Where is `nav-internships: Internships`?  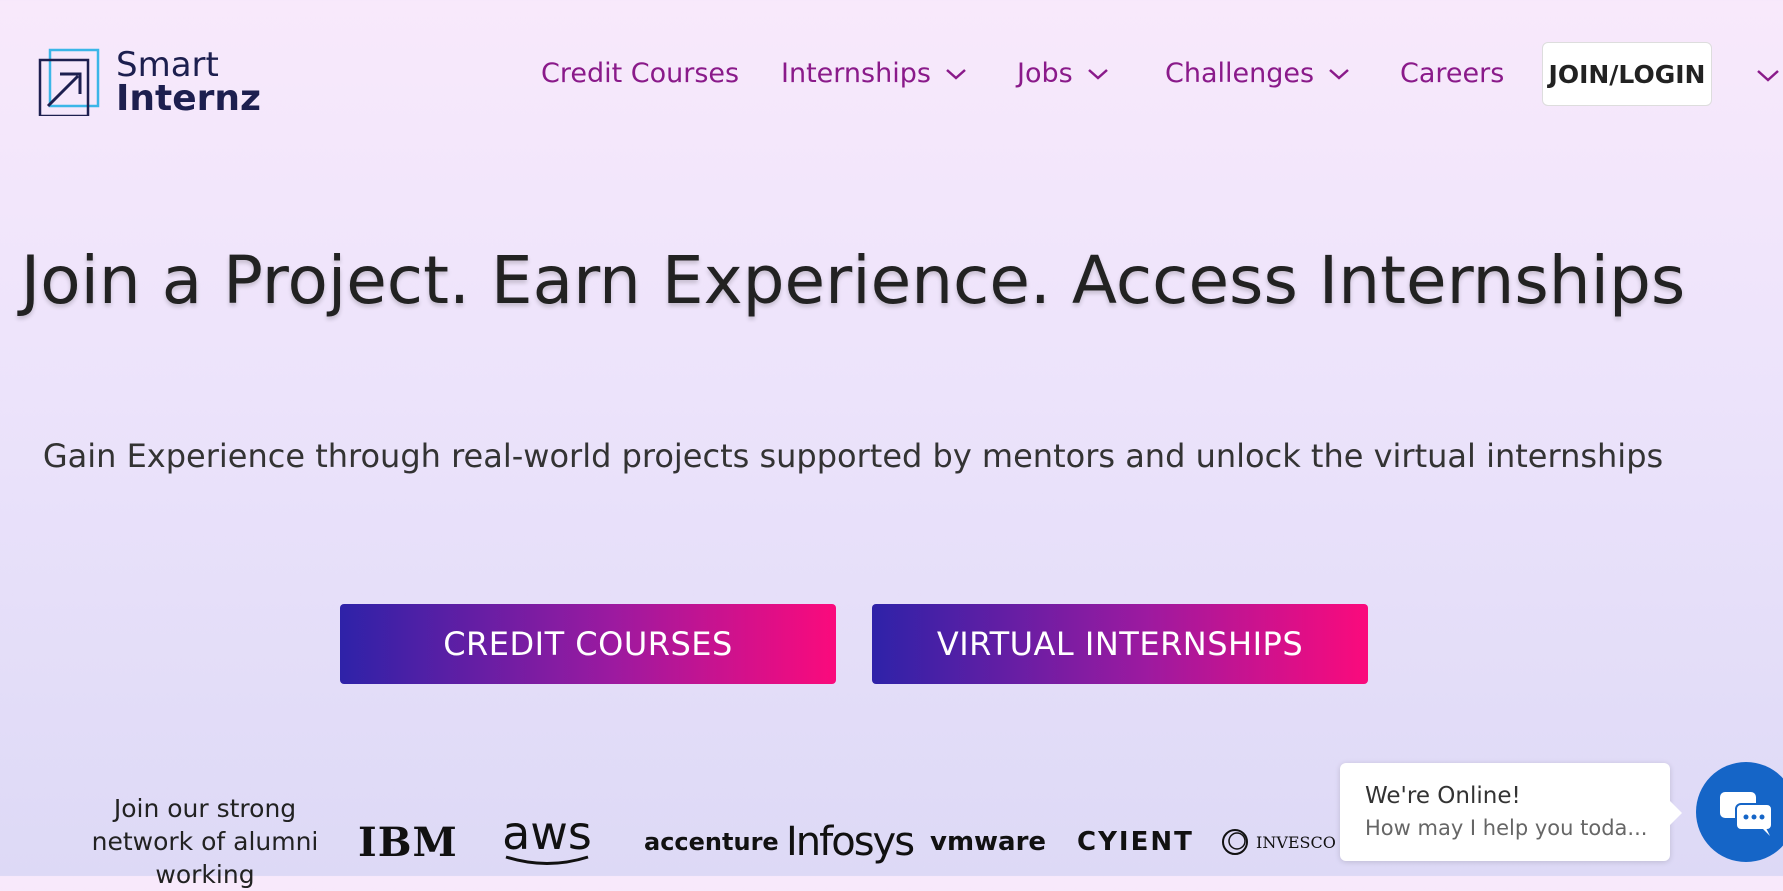 nav-internships: Internships is located at coordinates (874, 73).